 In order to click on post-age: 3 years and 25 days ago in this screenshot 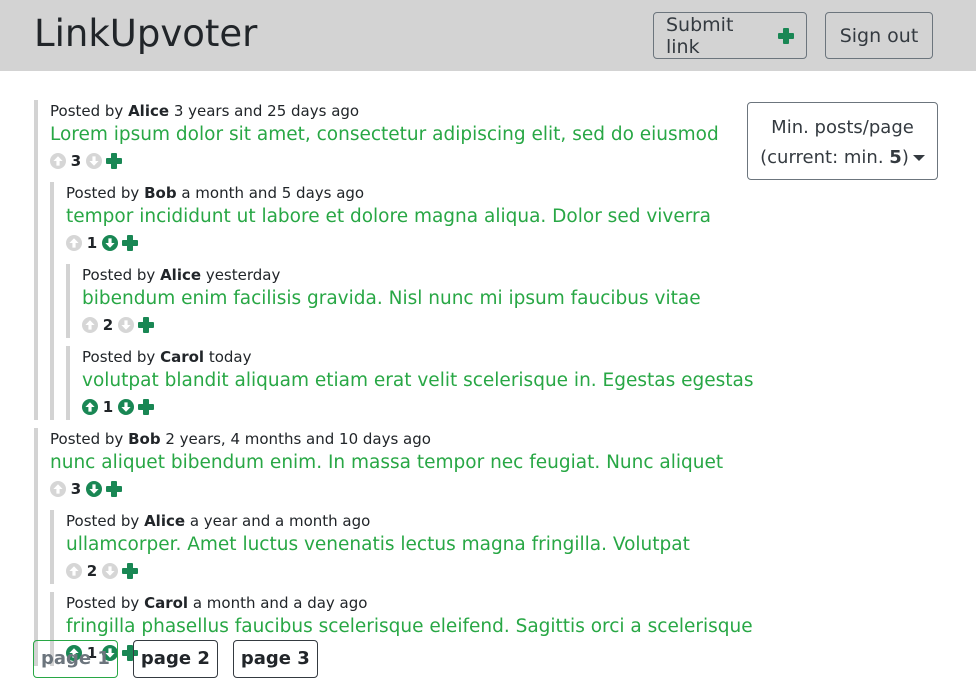, I will do `click(264, 111)`.